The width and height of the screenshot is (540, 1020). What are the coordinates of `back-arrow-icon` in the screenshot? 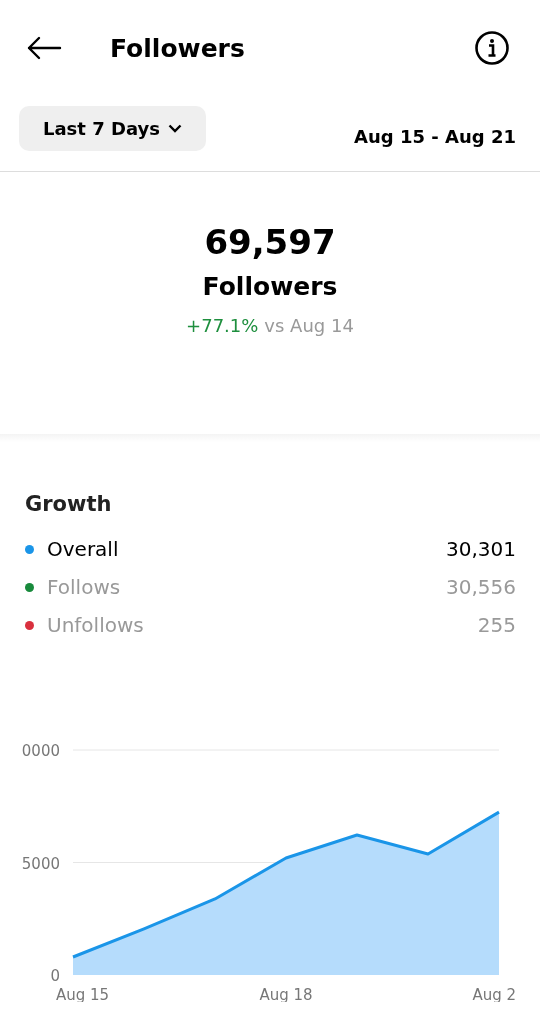 It's located at (44, 48).